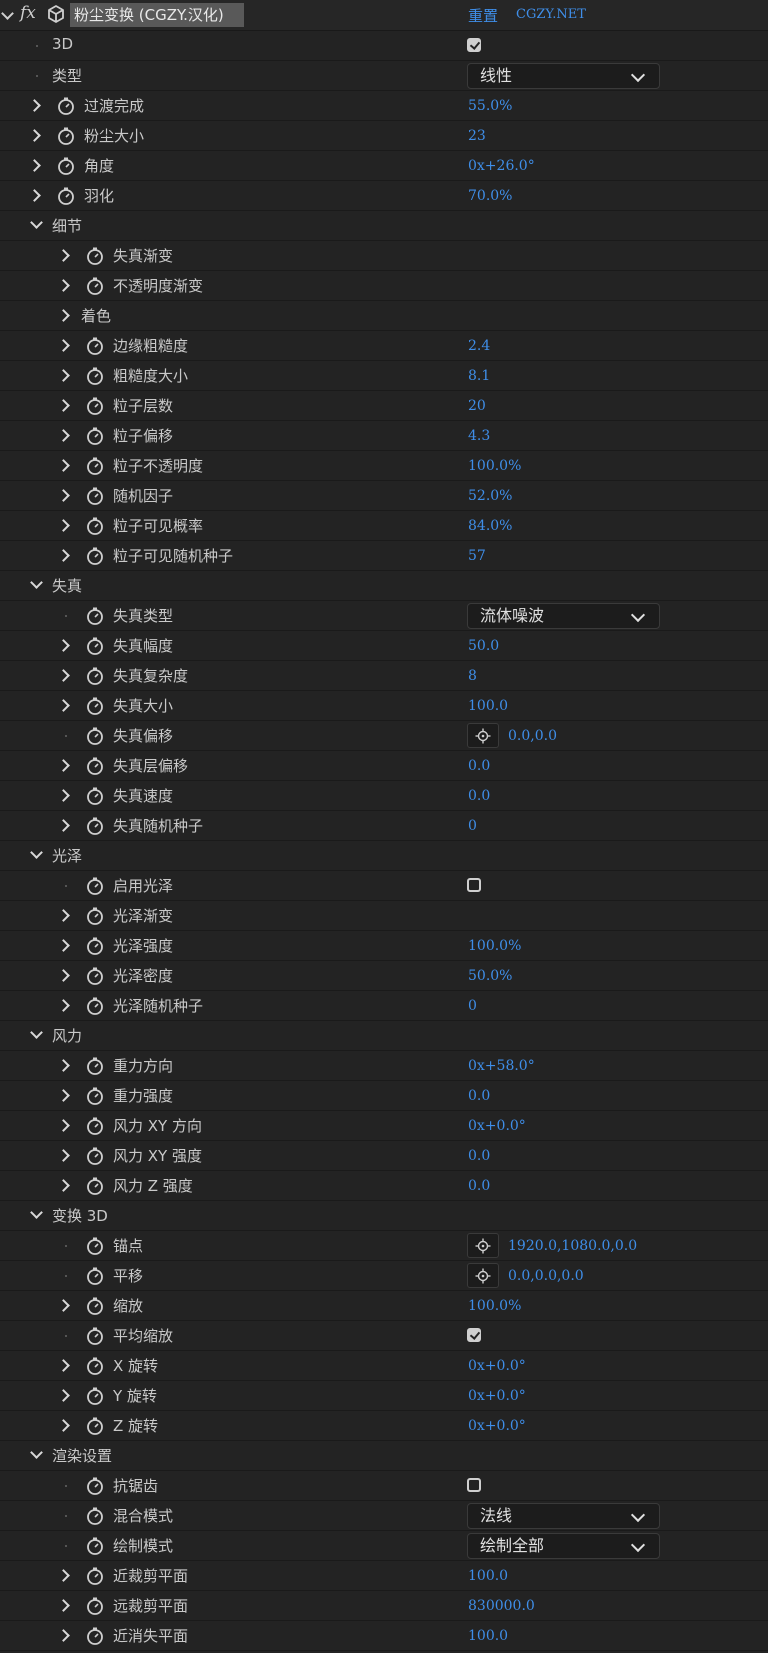 The width and height of the screenshot is (768, 1653). What do you see at coordinates (551, 14) in the screenshot?
I see `about-link: CGZY.NET` at bounding box center [551, 14].